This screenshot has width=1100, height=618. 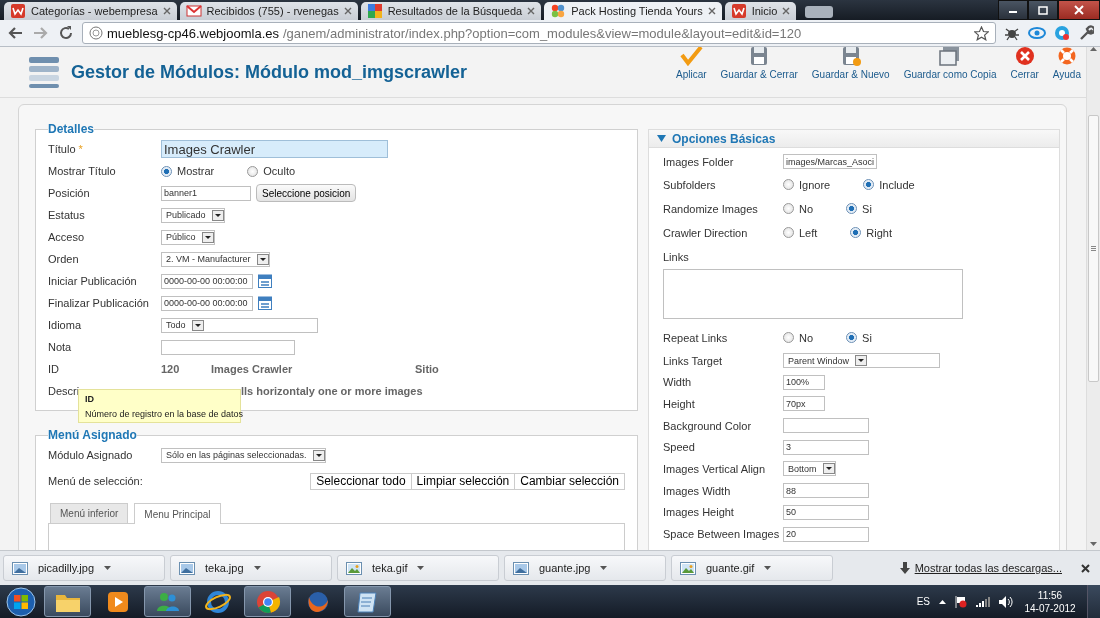 I want to click on download-item: picadilly.jpg, so click(x=84, y=568).